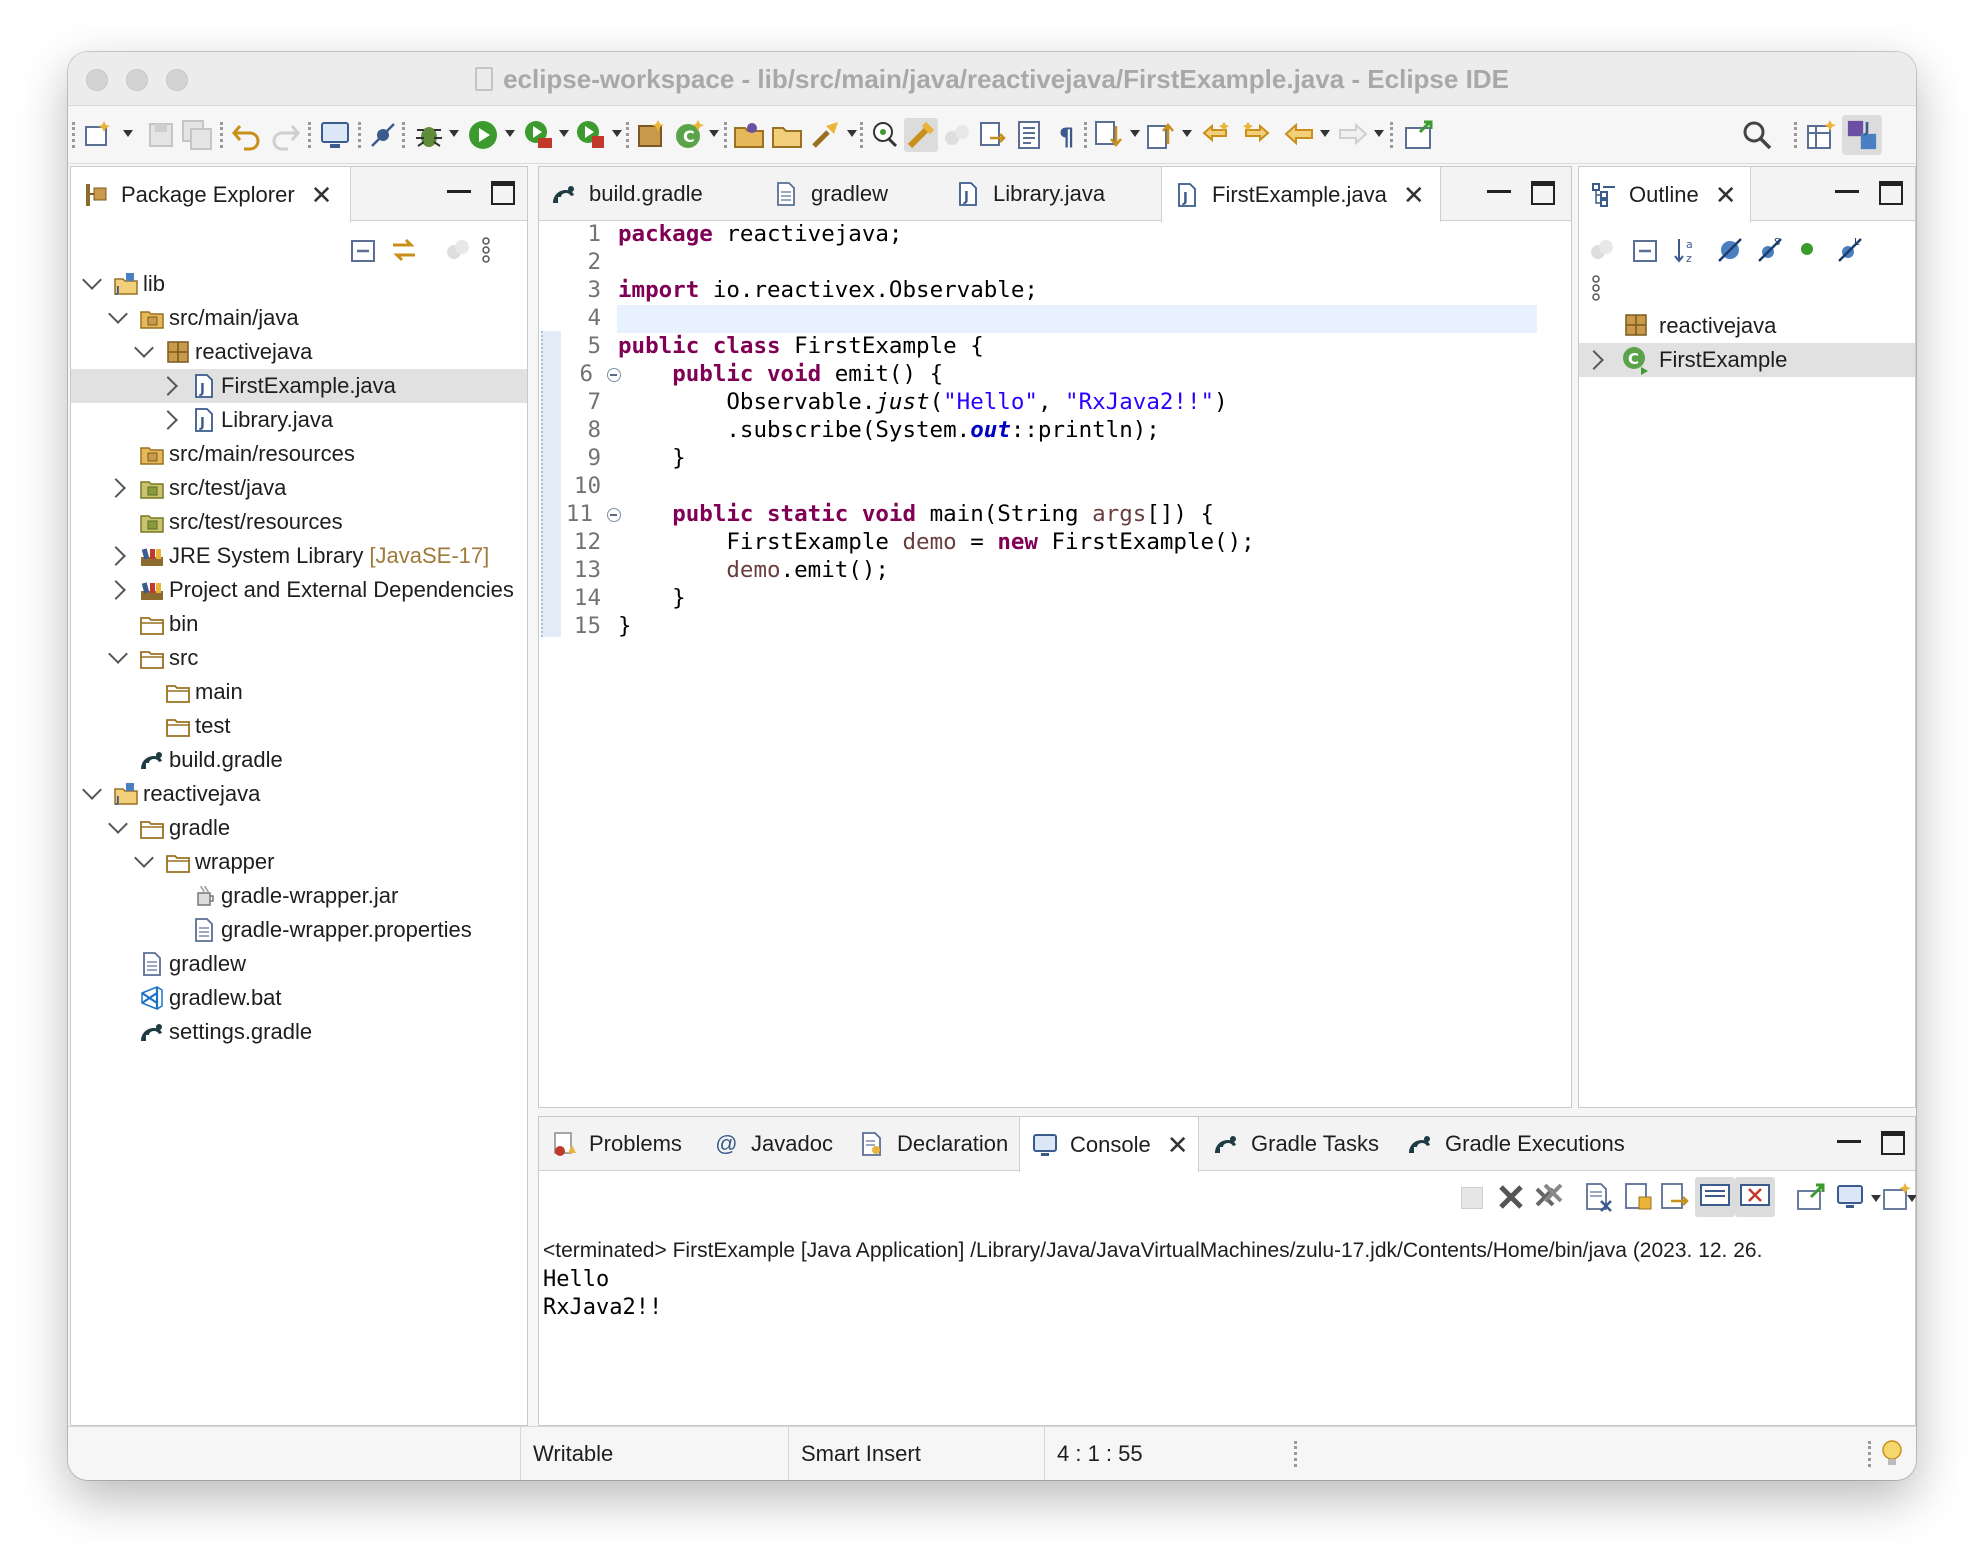 The width and height of the screenshot is (1984, 1564). What do you see at coordinates (620, 1144) in the screenshot?
I see `tab-problems: Problems` at bounding box center [620, 1144].